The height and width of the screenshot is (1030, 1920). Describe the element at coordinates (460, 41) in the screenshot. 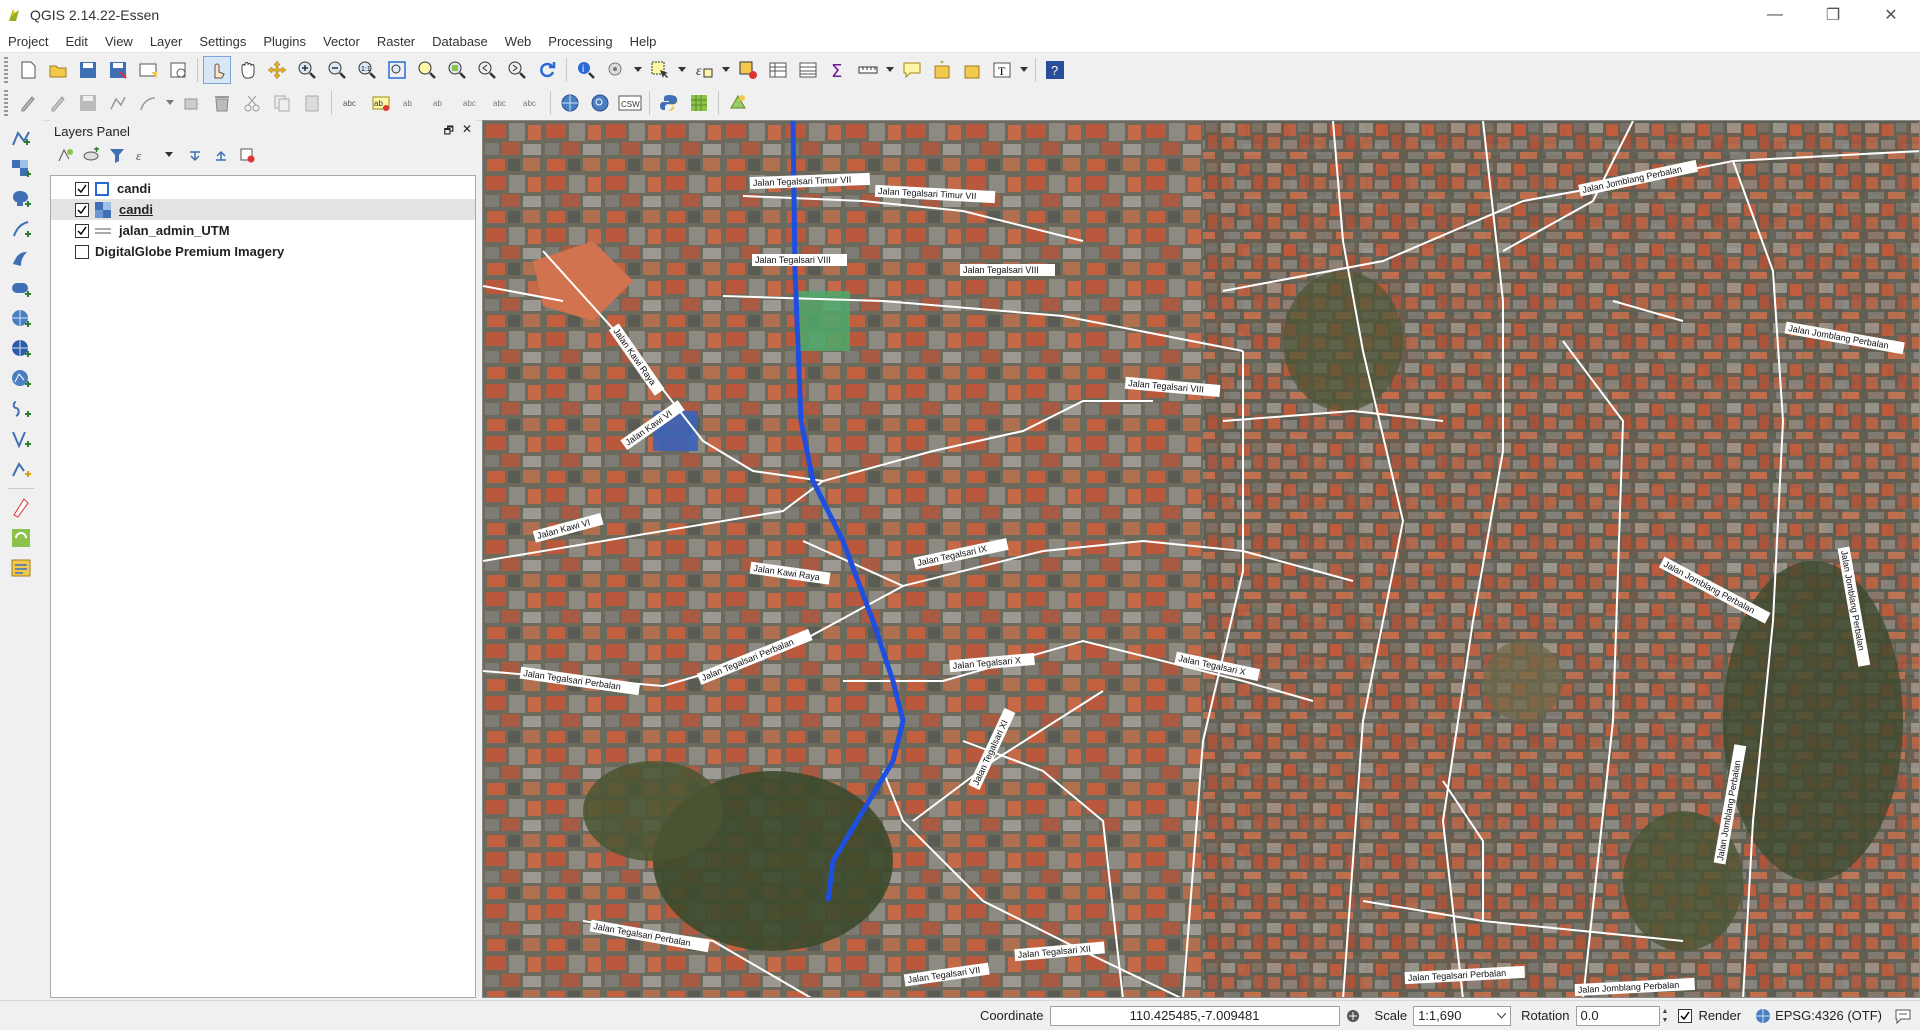

I see `menu-database: Database` at that location.